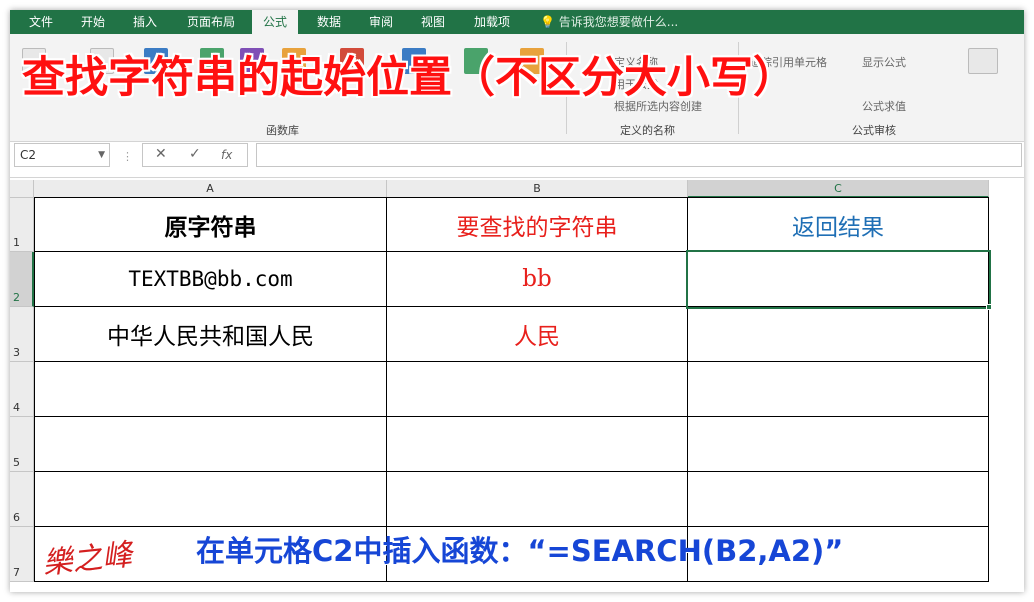  Describe the element at coordinates (22, 189) in the screenshot. I see `select-all-corner` at that location.